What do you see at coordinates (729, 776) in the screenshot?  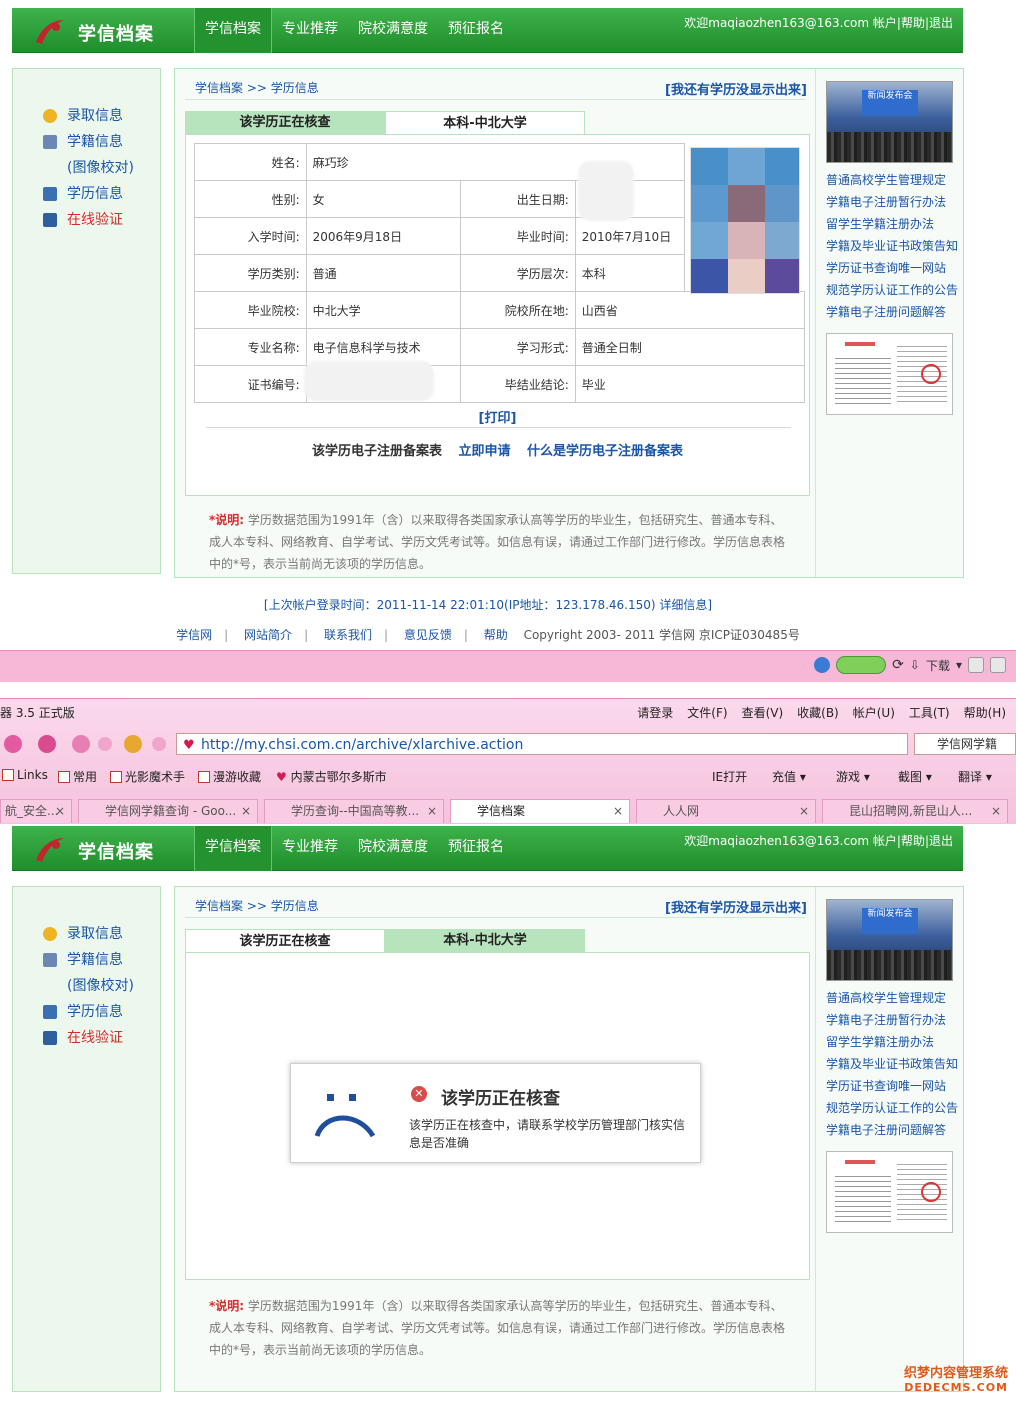 I see `ie-open: IE打开` at bounding box center [729, 776].